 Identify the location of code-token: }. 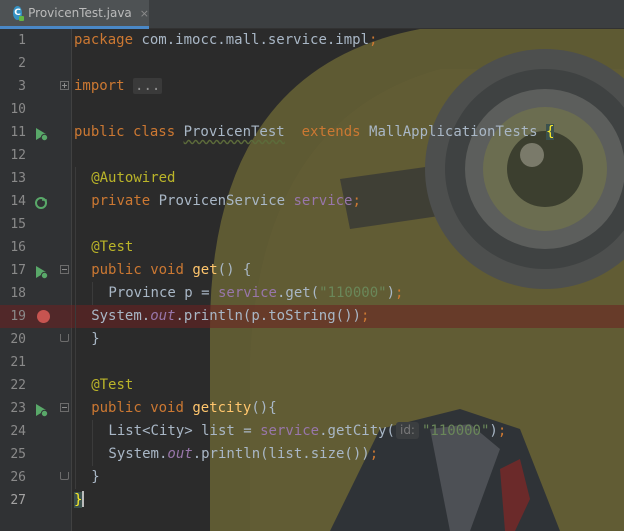
(78, 500).